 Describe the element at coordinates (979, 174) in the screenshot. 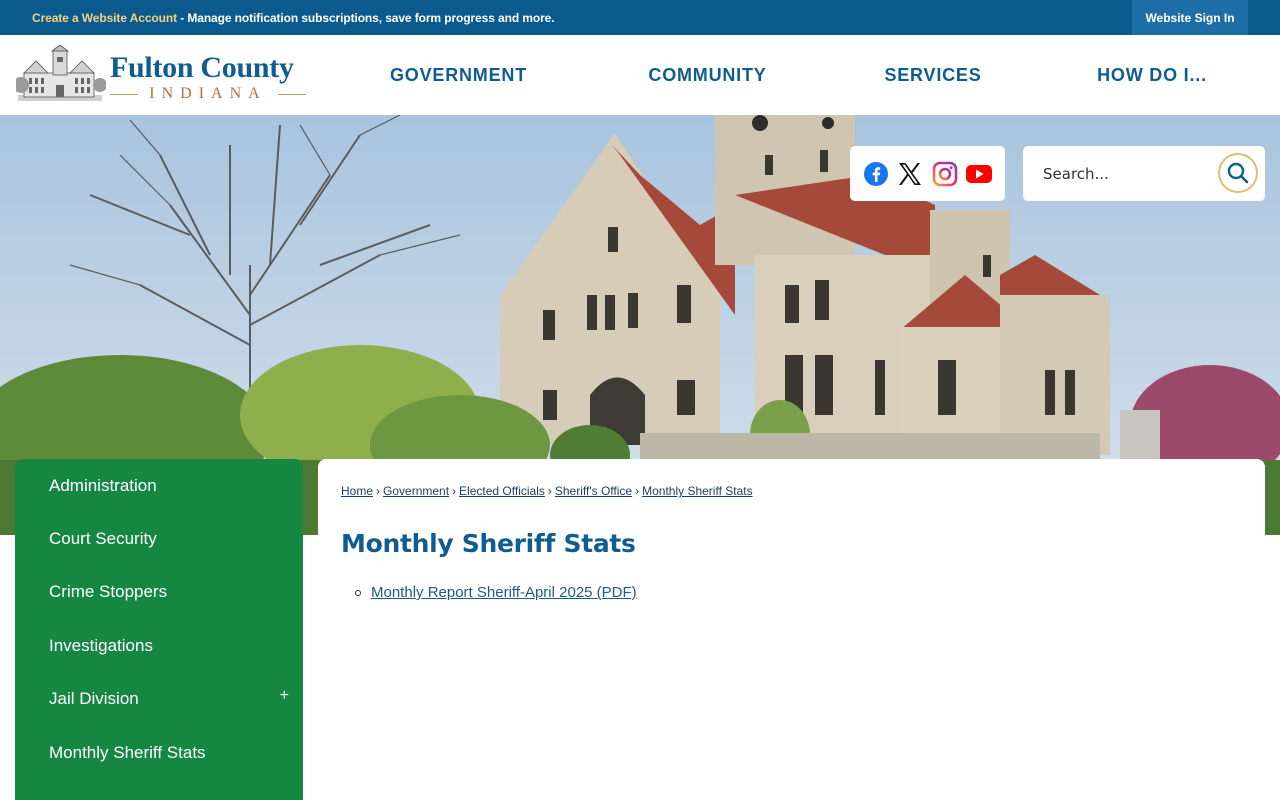

I see `youtube-icon` at that location.